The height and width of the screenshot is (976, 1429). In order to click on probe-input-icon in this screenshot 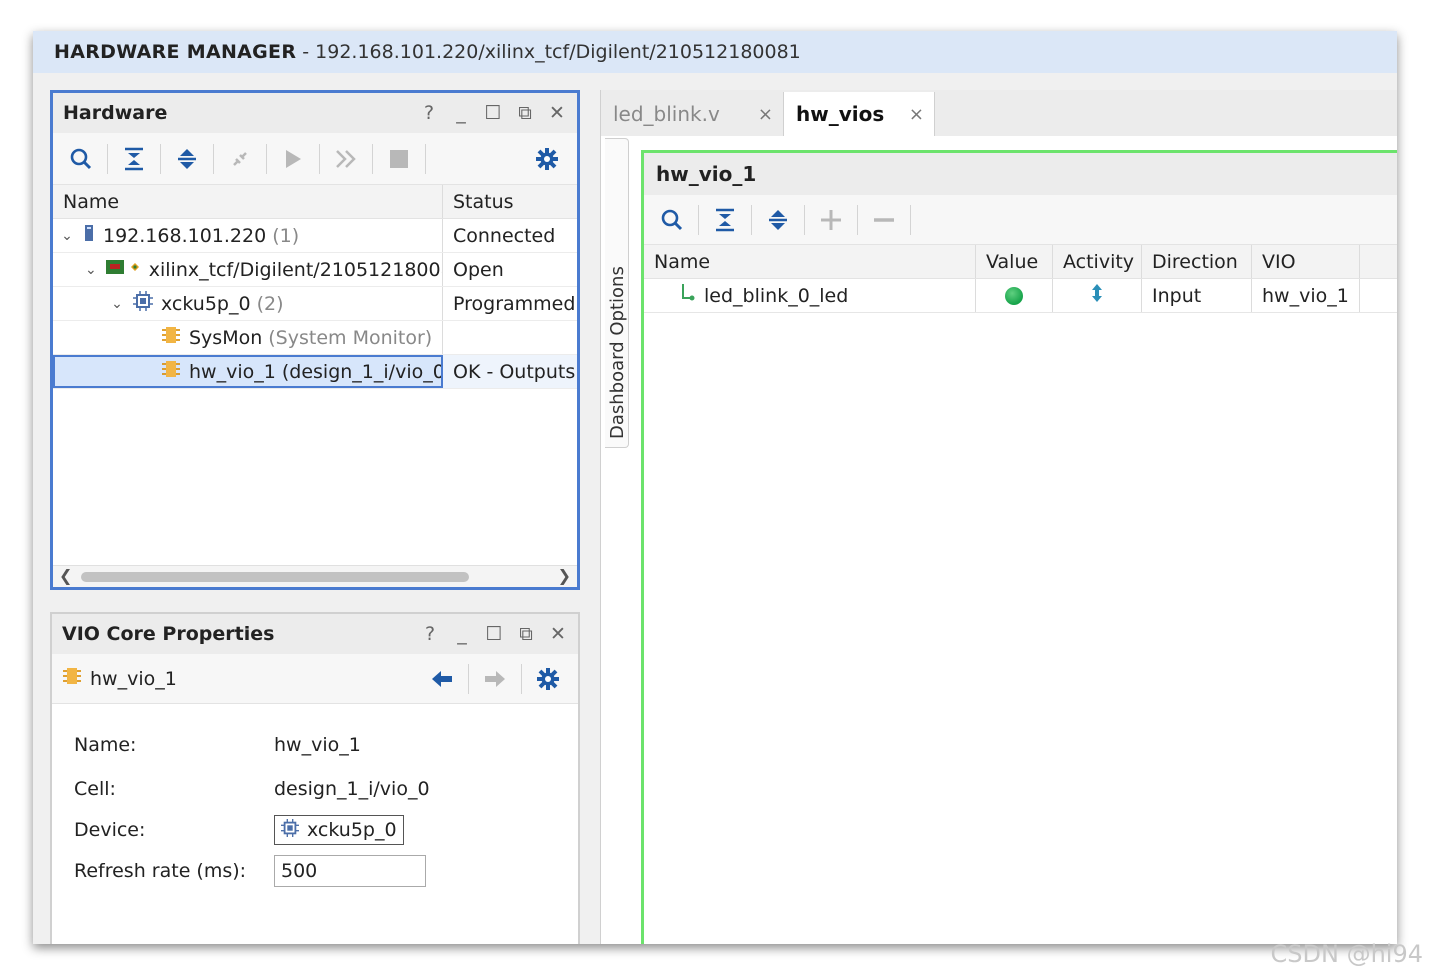, I will do `click(688, 295)`.